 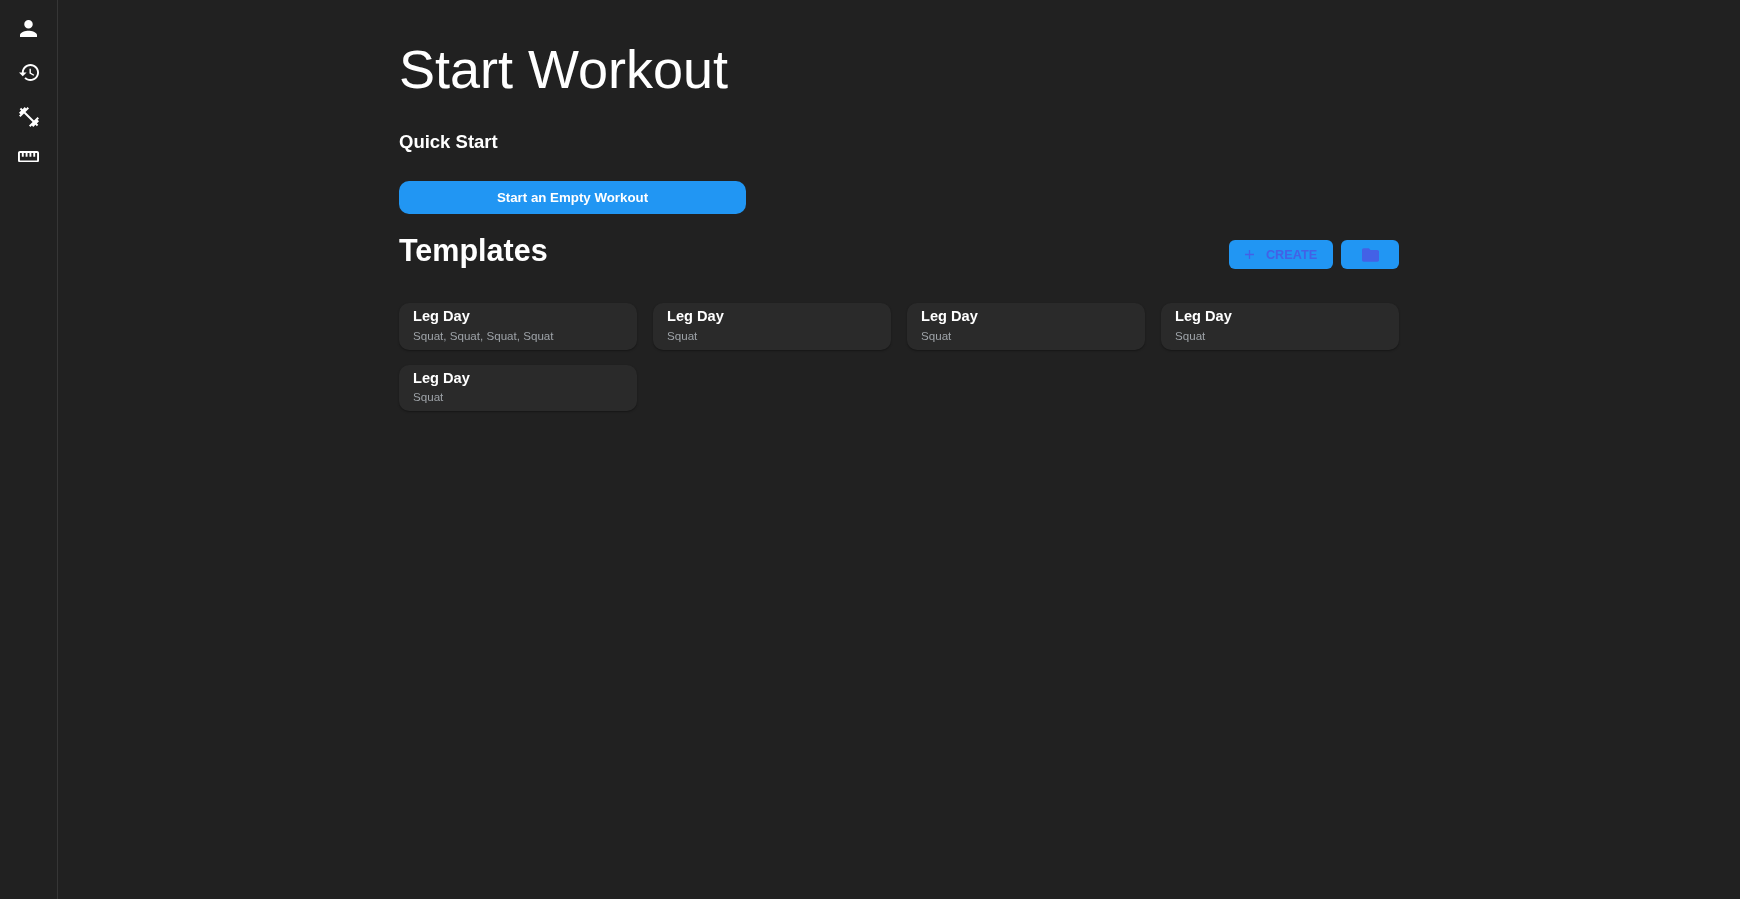 What do you see at coordinates (28, 28) in the screenshot?
I see `person-icon` at bounding box center [28, 28].